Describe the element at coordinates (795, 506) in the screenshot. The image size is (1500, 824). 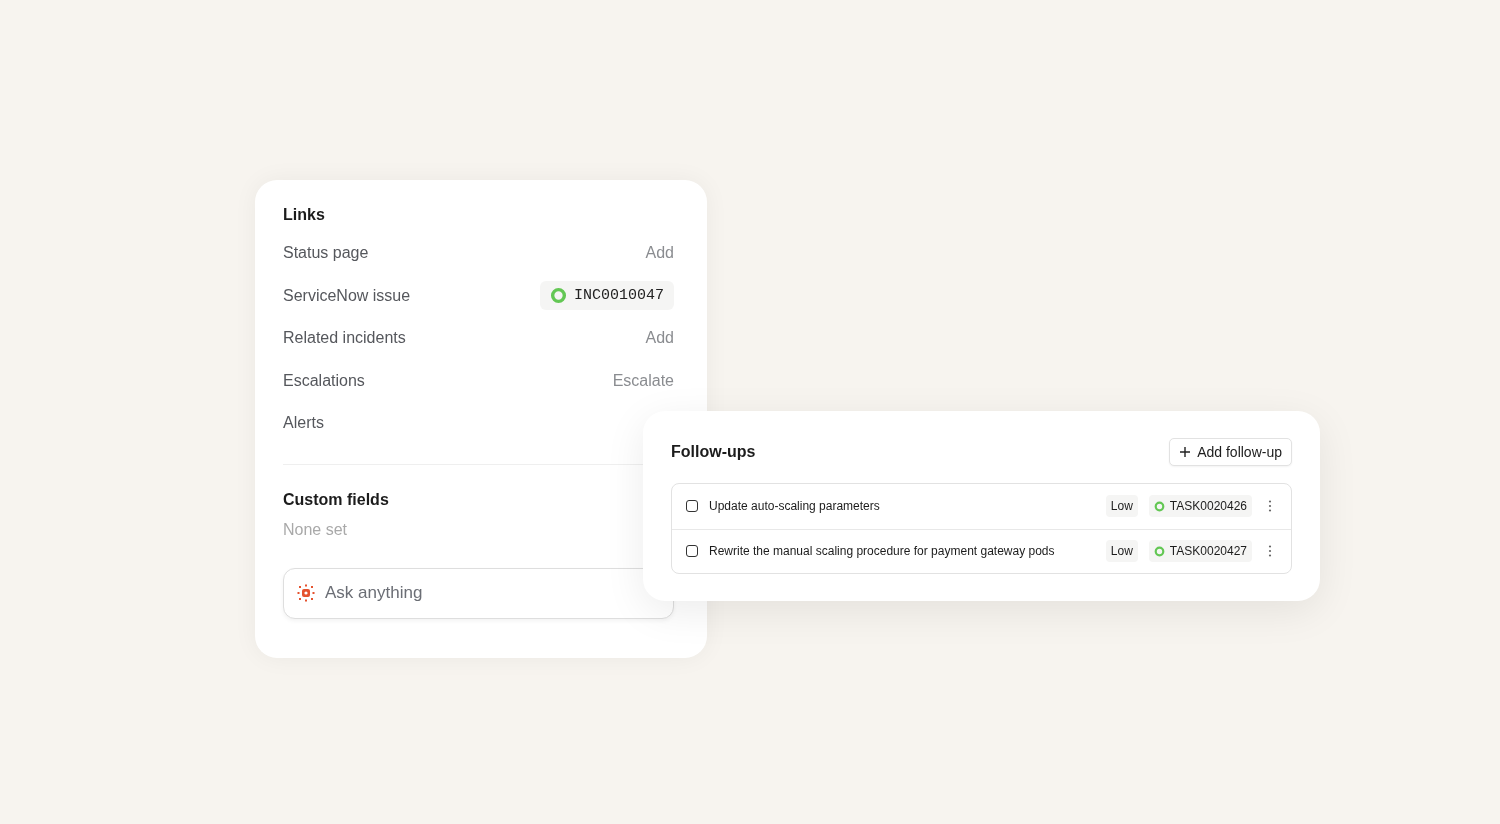
I see `follow-up-title: Update auto-scaling parameters` at that location.